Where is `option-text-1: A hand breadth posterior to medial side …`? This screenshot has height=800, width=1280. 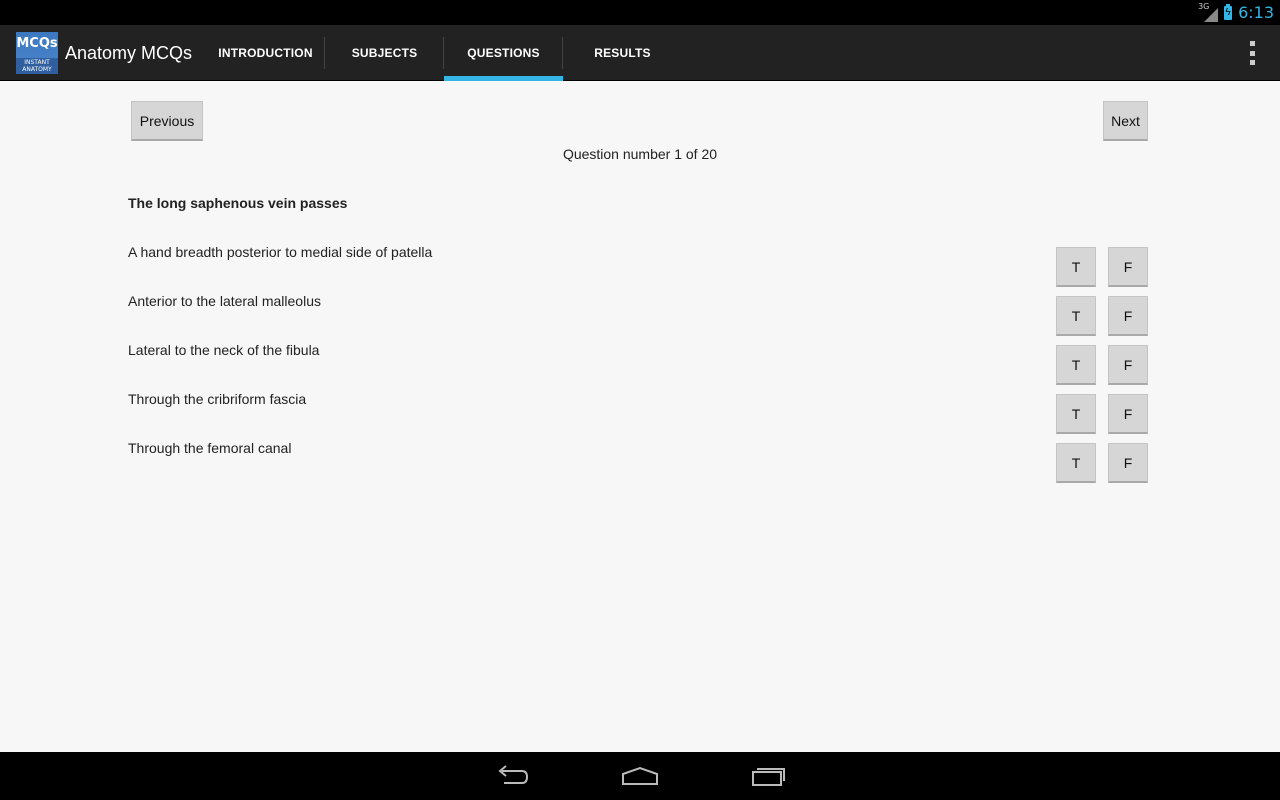 option-text-1: A hand breadth posterior to medial side … is located at coordinates (280, 252).